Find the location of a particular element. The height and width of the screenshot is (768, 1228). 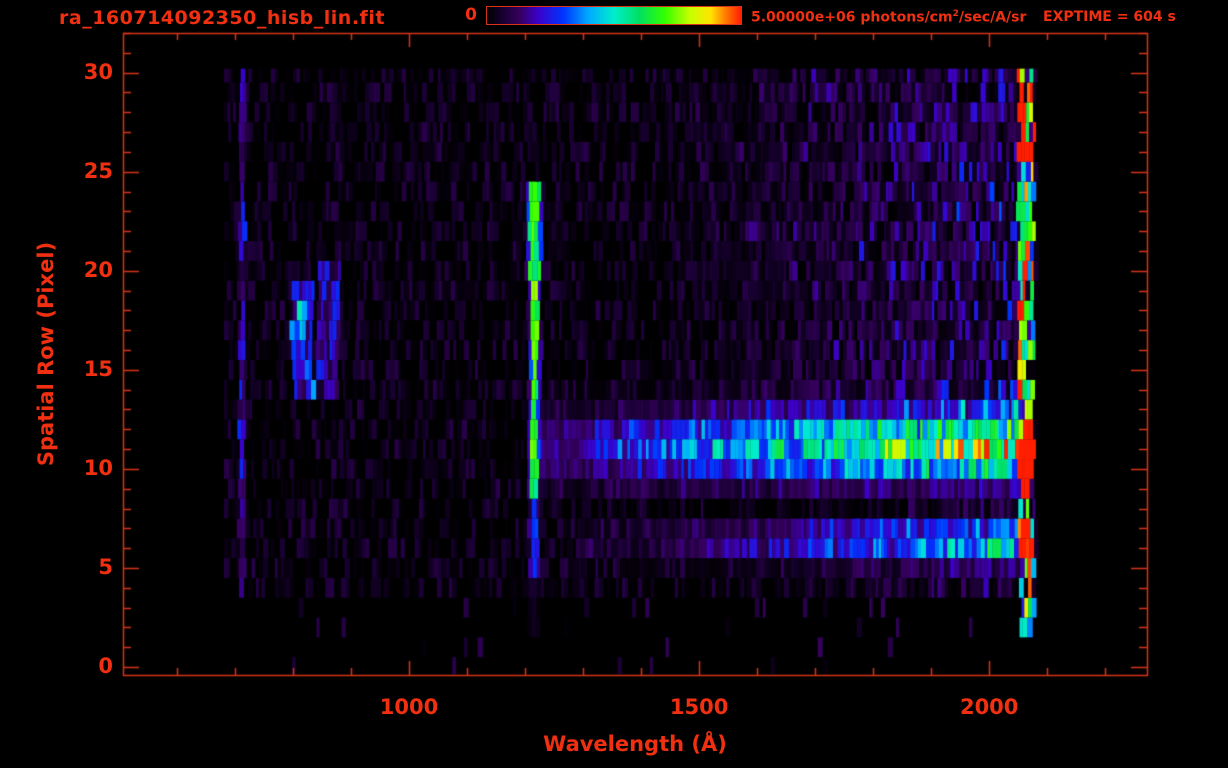

y-axis-tick-label: 15 is located at coordinates (98, 368).